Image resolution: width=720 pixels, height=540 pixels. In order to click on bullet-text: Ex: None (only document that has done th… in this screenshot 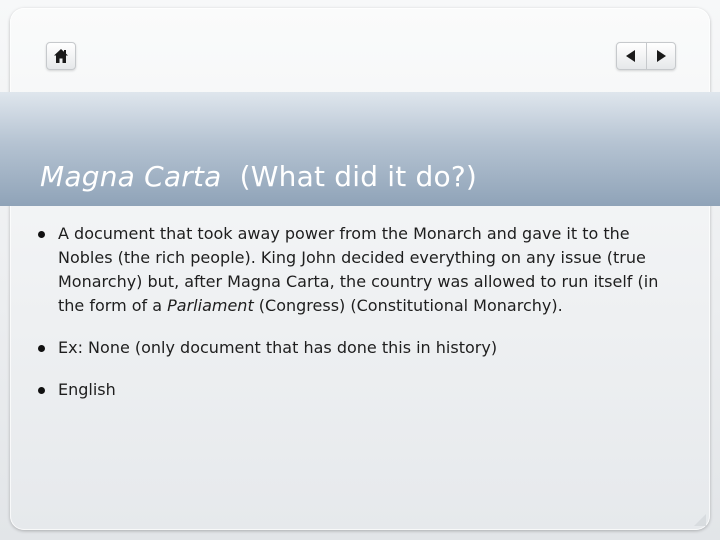, I will do `click(278, 347)`.